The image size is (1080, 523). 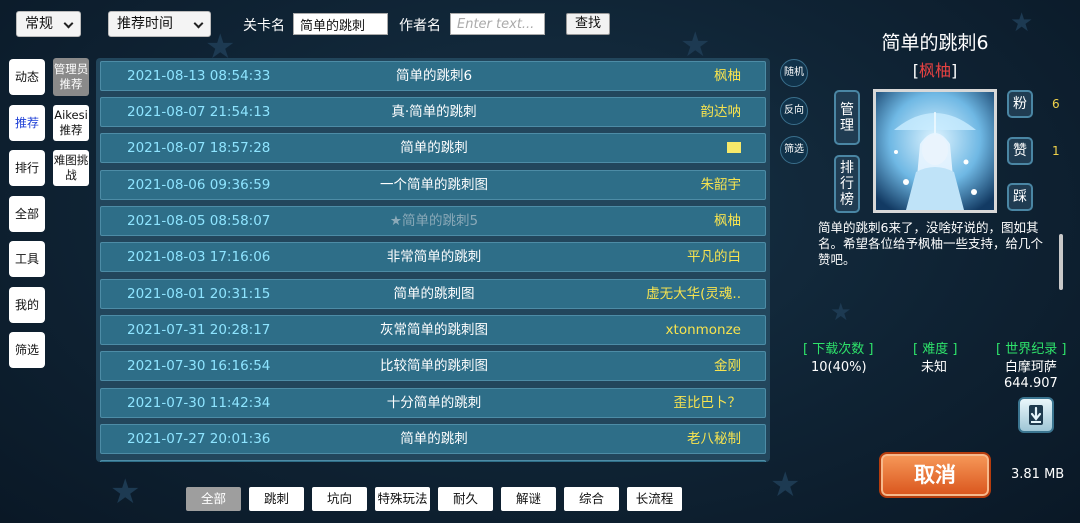 What do you see at coordinates (1020, 104) in the screenshot?
I see `fans-button: 粉` at bounding box center [1020, 104].